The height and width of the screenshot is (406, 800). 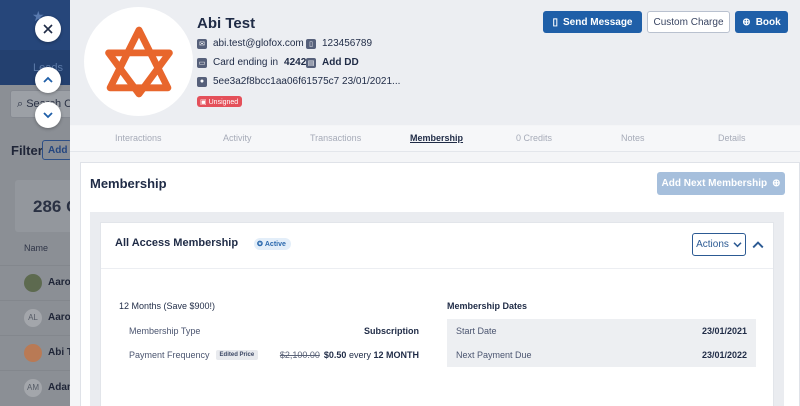 What do you see at coordinates (592, 22) in the screenshot?
I see `send-message-button: ▯ Send Message` at bounding box center [592, 22].